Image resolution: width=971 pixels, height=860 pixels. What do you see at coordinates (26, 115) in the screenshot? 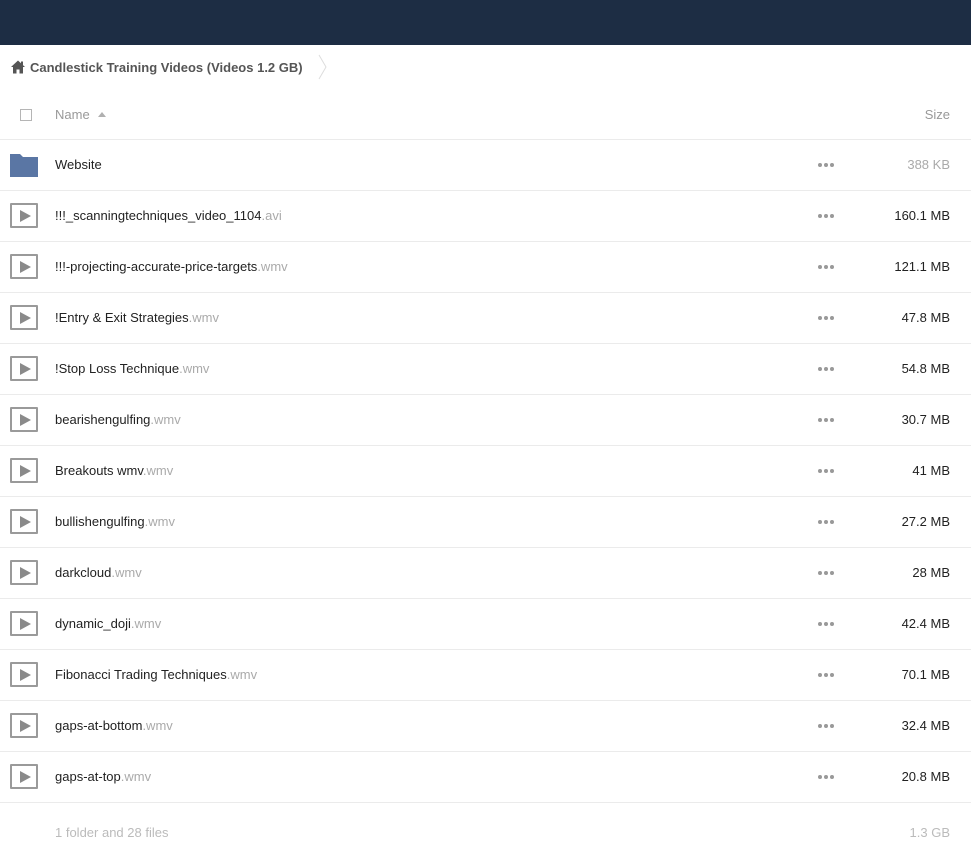
I see `select-all-checkbox` at bounding box center [26, 115].